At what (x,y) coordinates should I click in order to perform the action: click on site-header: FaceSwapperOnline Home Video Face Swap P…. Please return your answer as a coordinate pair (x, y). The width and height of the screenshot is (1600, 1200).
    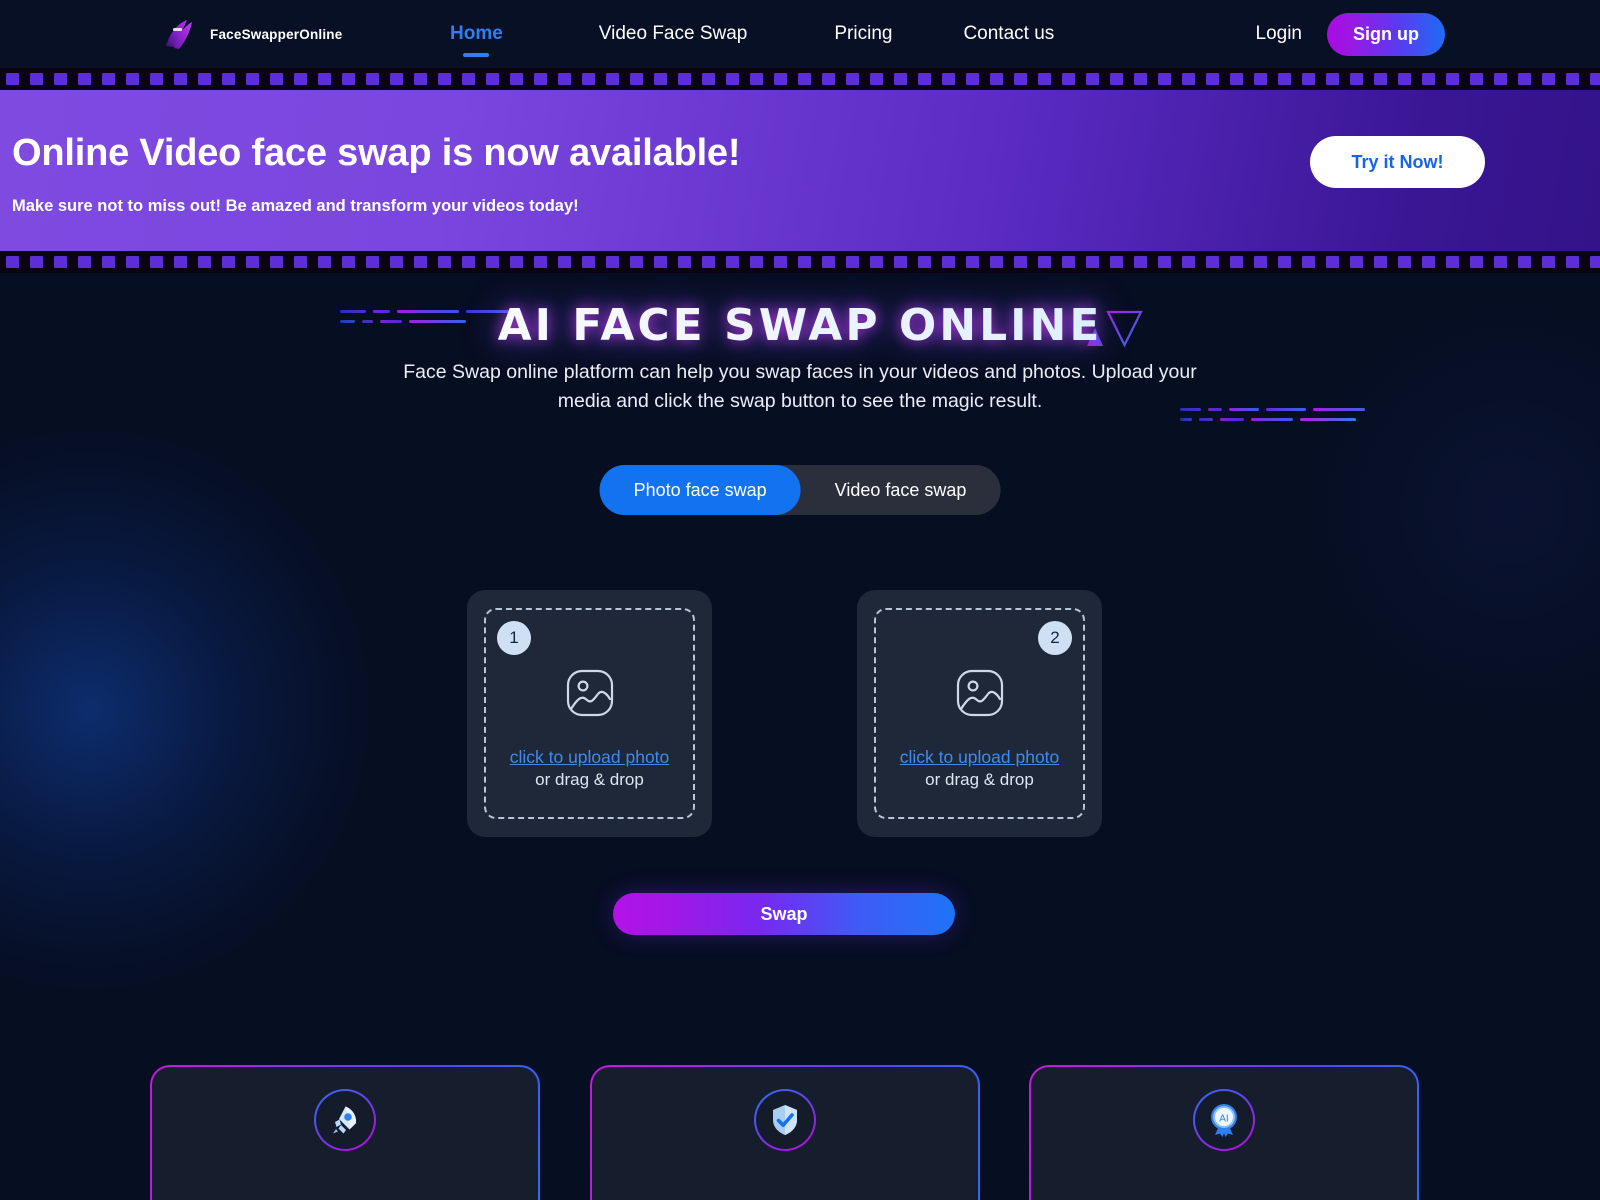
    Looking at the image, I should click on (800, 34).